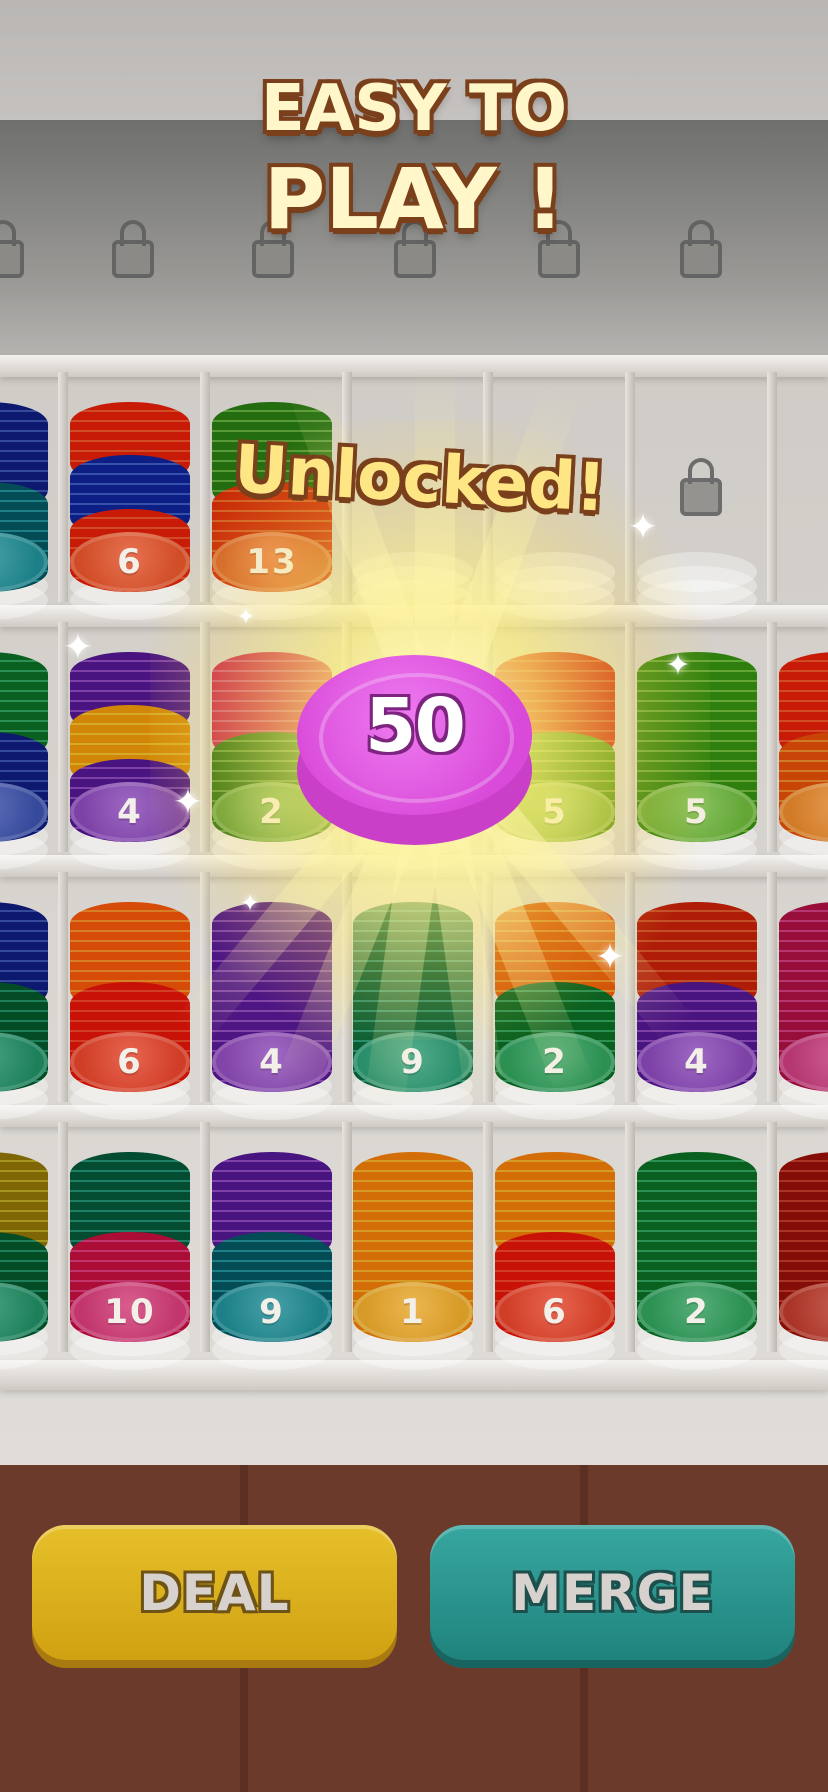 This screenshot has height=1792, width=828. I want to click on title-line-2: PLAY !, so click(414, 199).